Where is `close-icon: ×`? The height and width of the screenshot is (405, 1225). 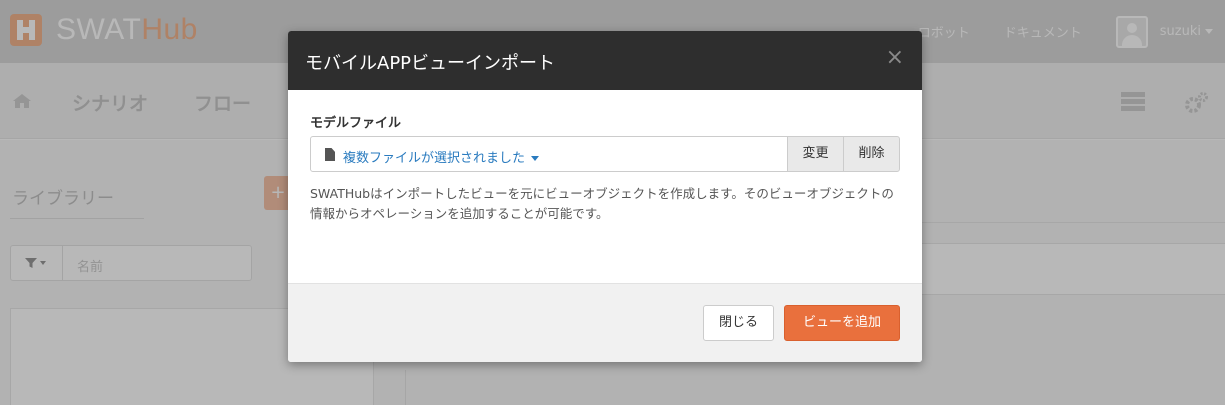 close-icon: × is located at coordinates (895, 58).